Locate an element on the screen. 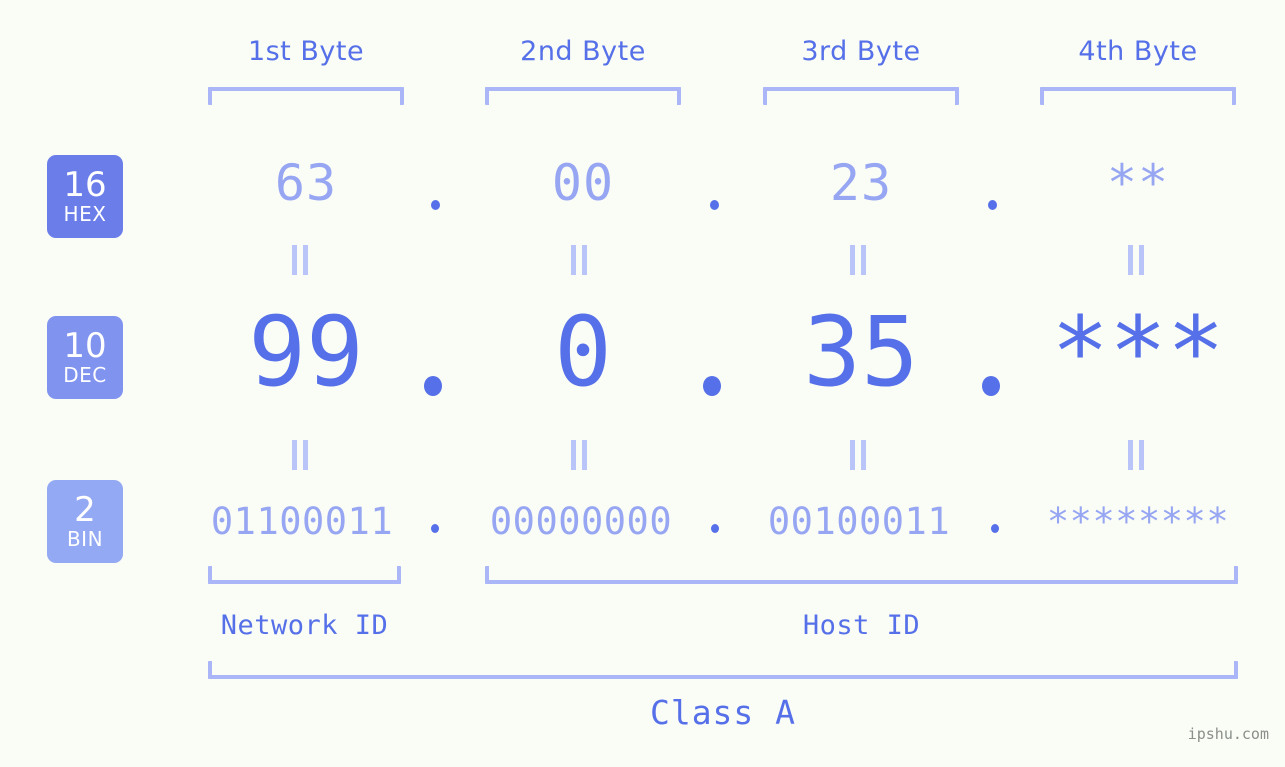  dec-octet-1: 99 is located at coordinates (306, 352).